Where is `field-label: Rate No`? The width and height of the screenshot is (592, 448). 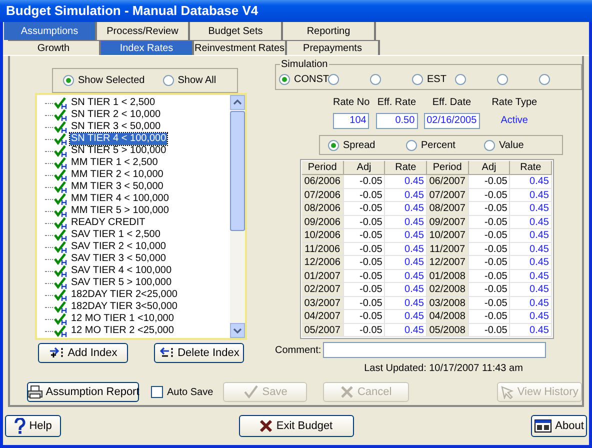 field-label: Rate No is located at coordinates (351, 103).